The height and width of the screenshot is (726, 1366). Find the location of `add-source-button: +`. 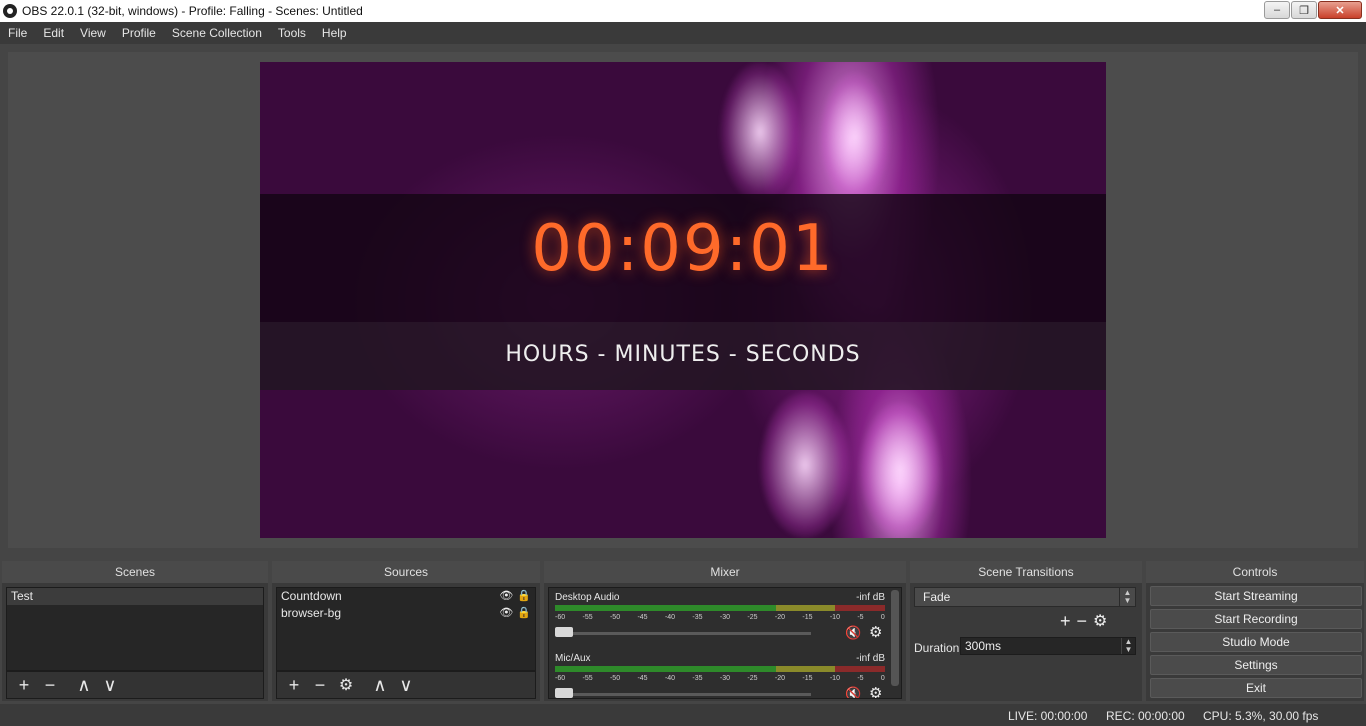

add-source-button: + is located at coordinates (294, 685).